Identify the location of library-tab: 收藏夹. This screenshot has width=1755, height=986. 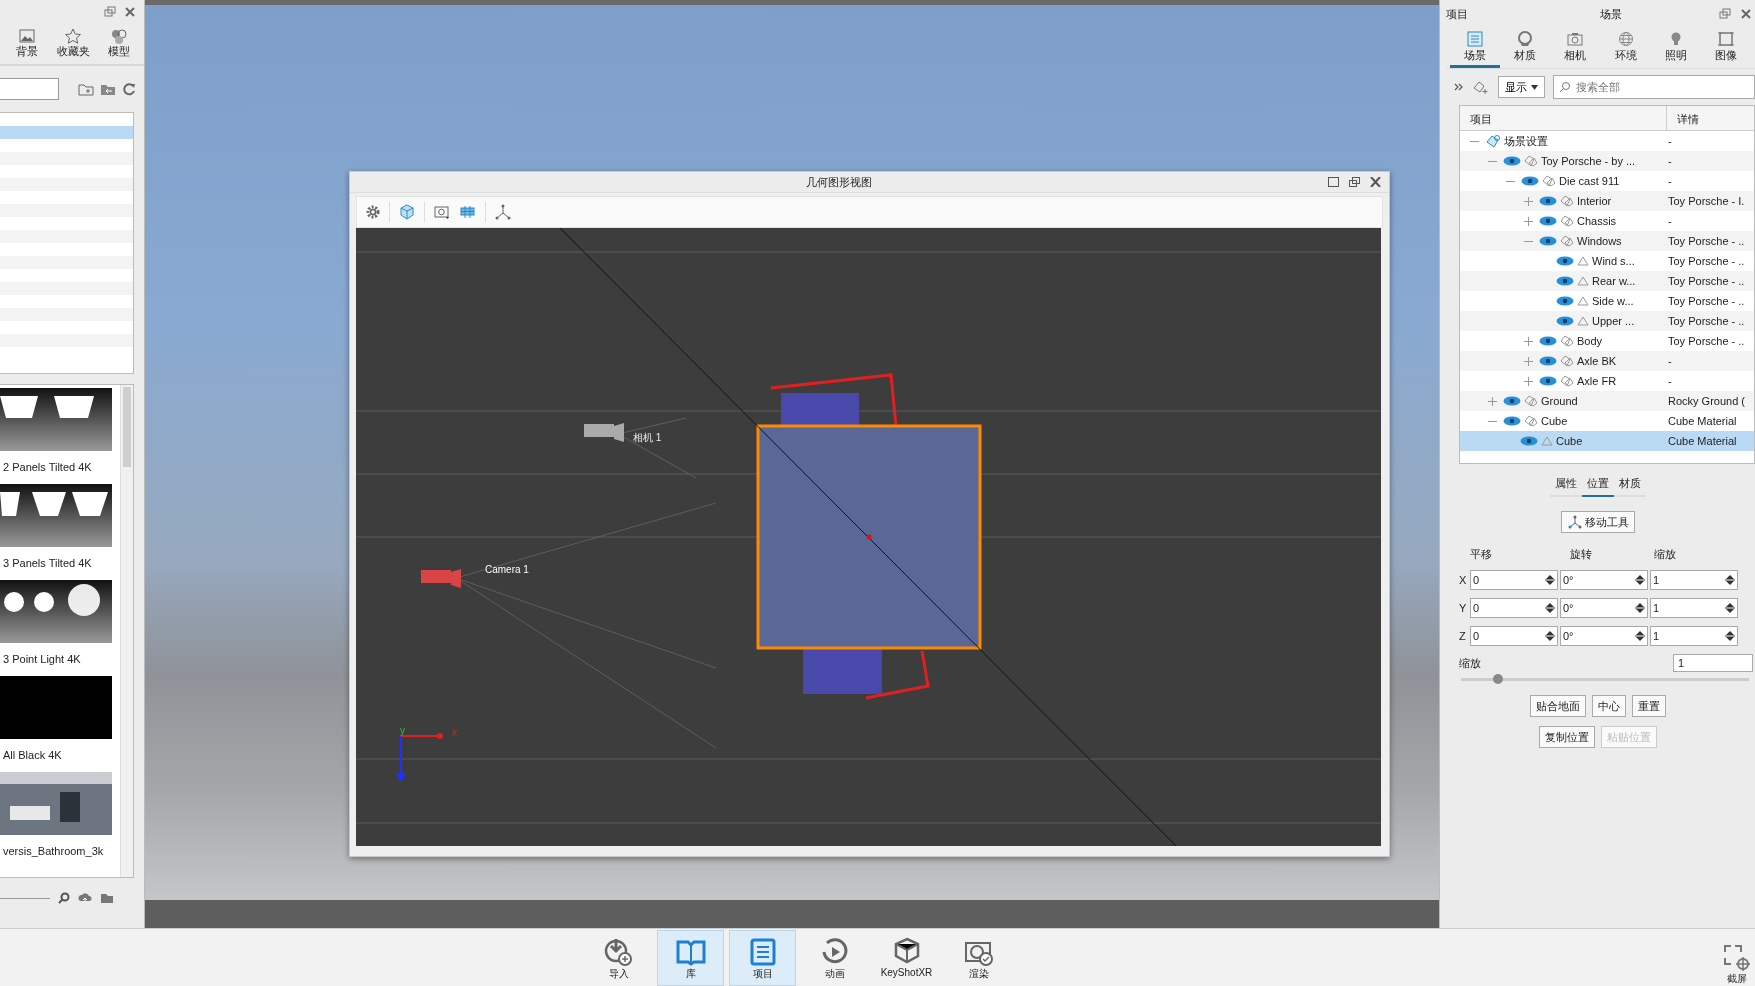
(73, 46).